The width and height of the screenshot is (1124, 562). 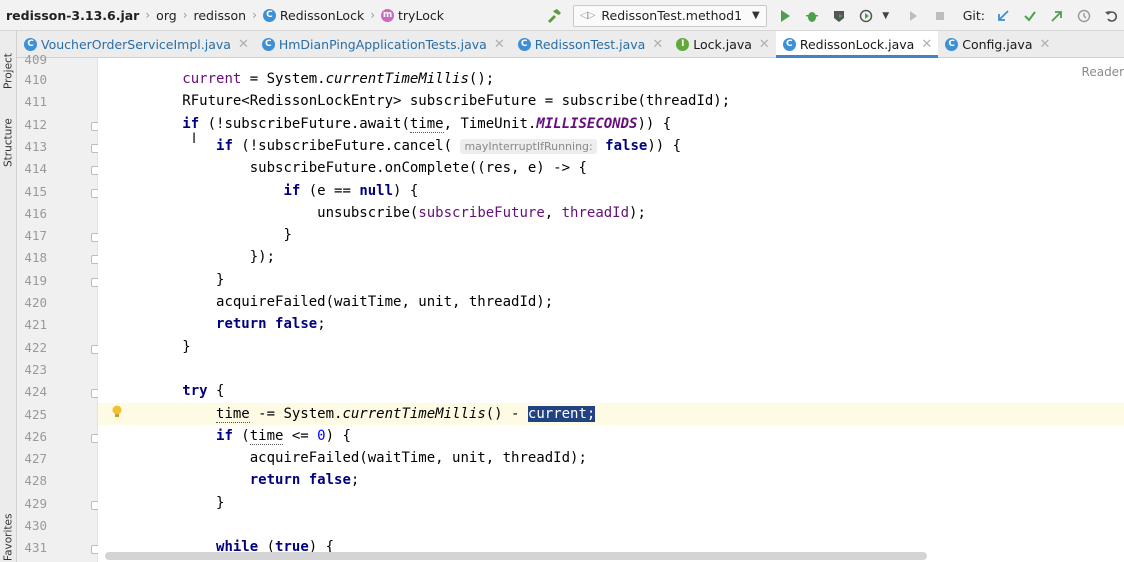 What do you see at coordinates (481, 212) in the screenshot?
I see `code-token: subscribeFuture` at bounding box center [481, 212].